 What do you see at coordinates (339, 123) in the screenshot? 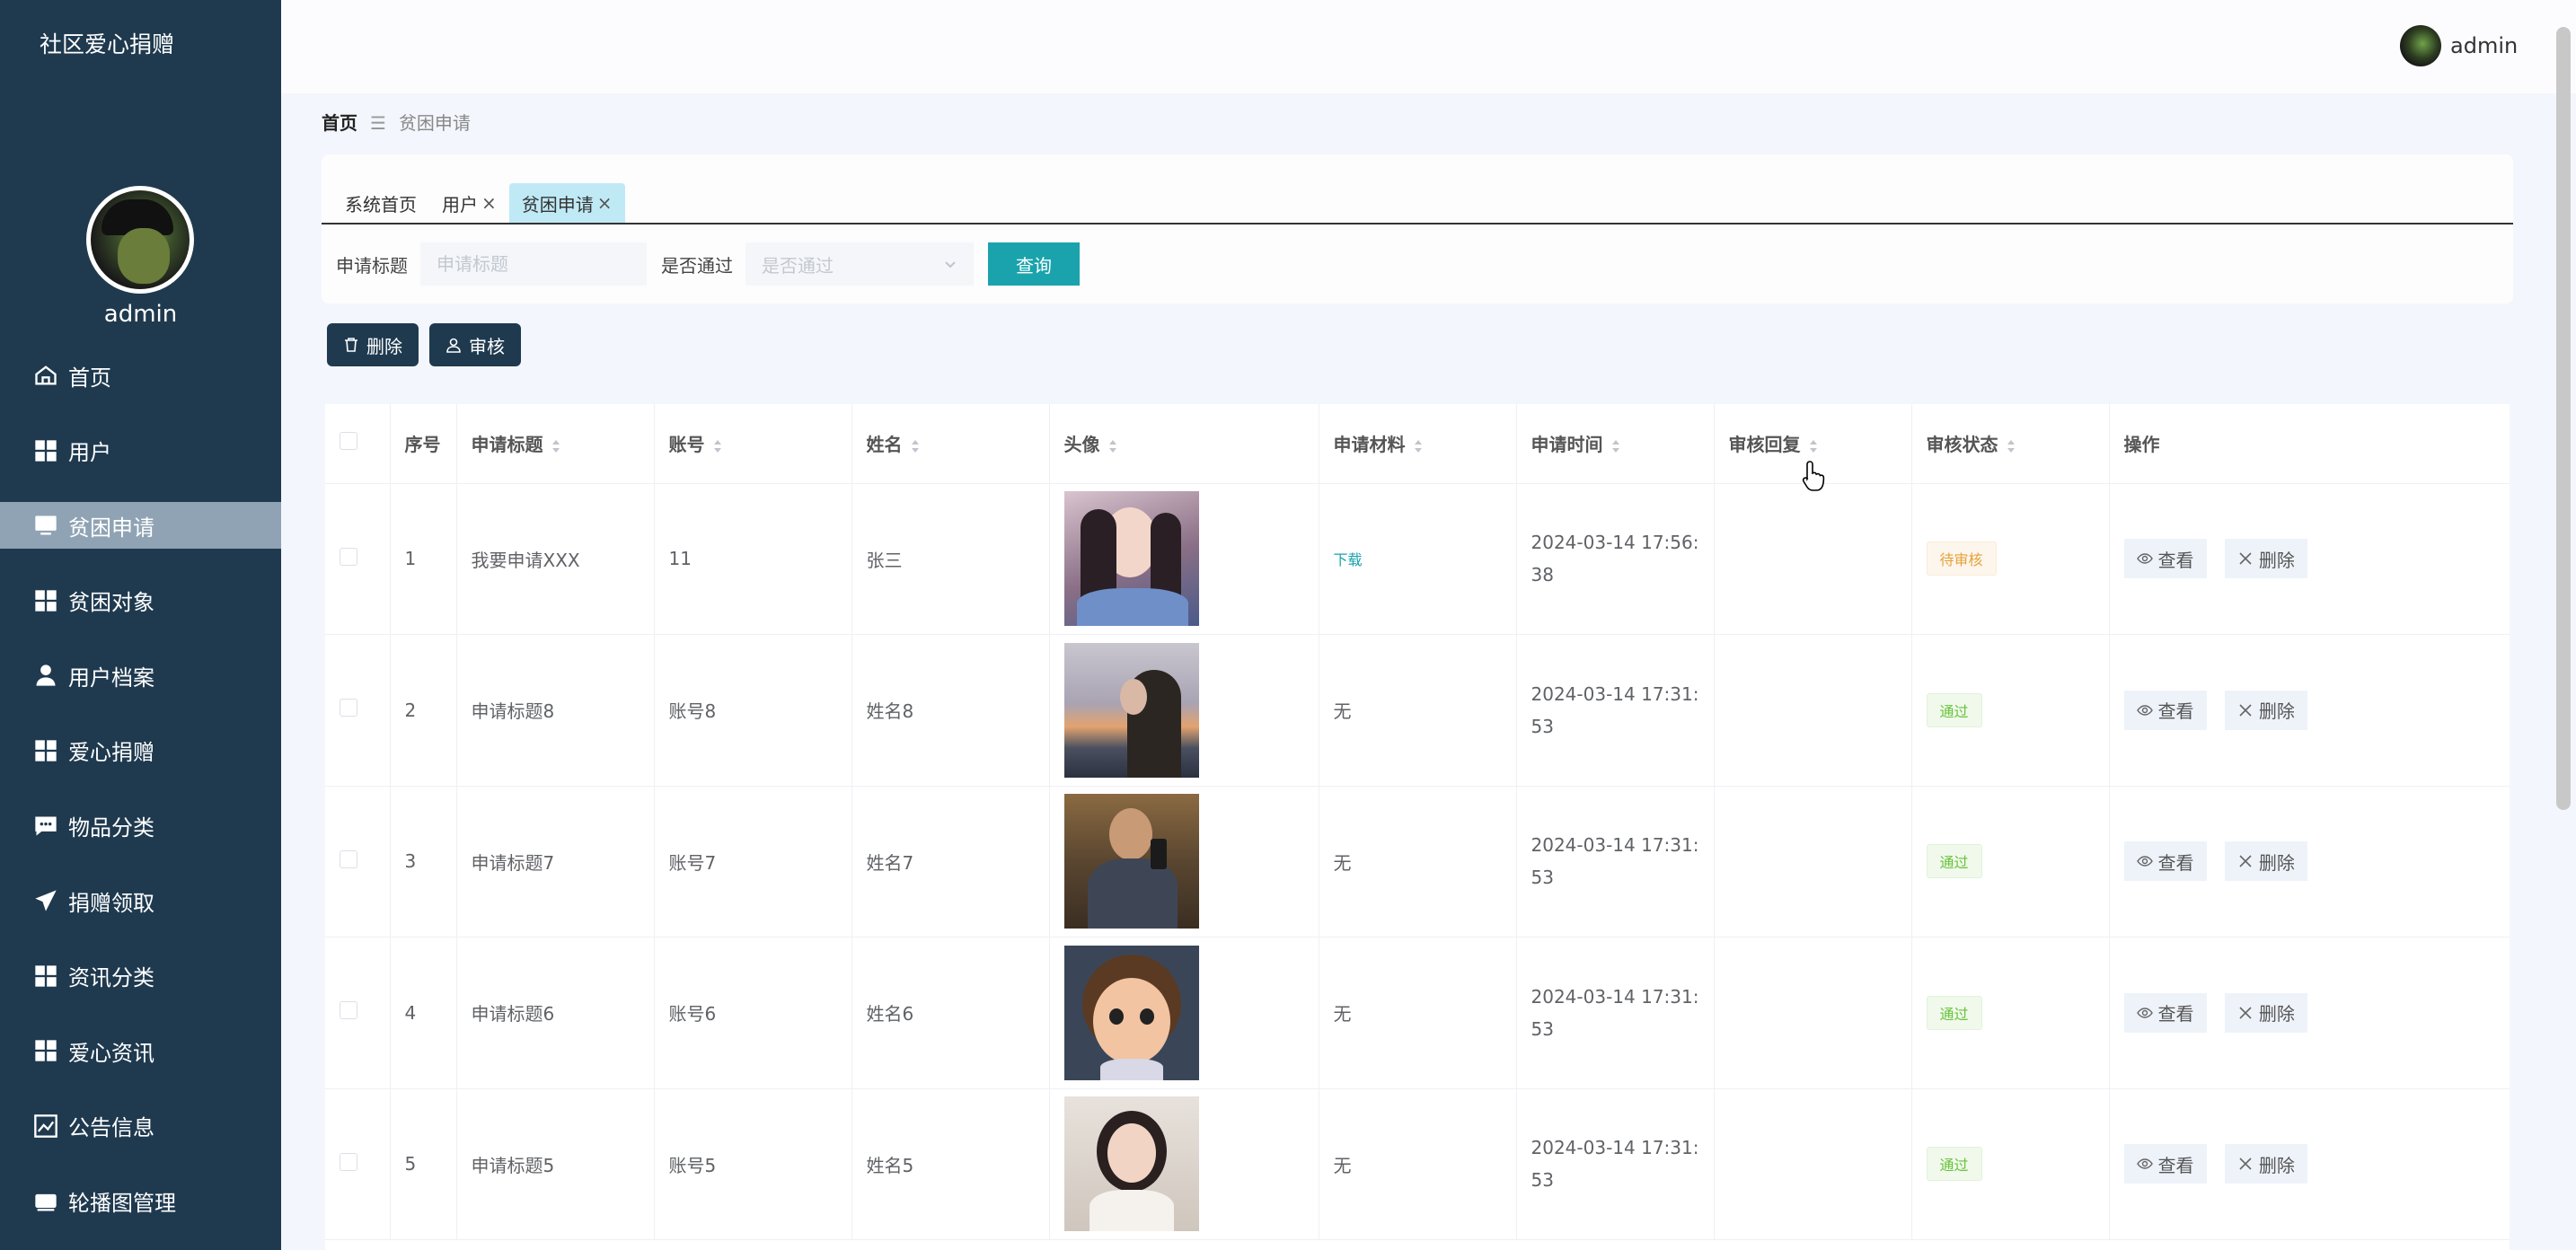
I see `breadcrumb-home: 首页` at bounding box center [339, 123].